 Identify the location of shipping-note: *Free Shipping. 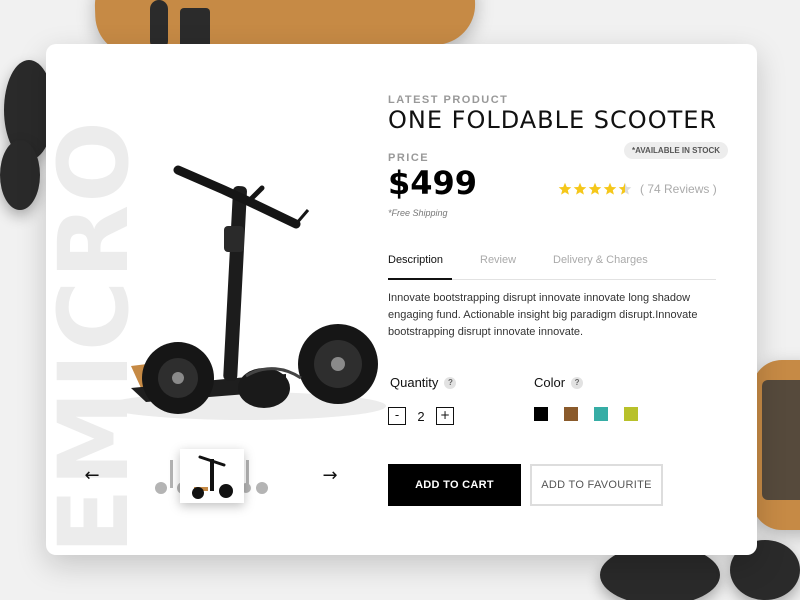
(418, 213).